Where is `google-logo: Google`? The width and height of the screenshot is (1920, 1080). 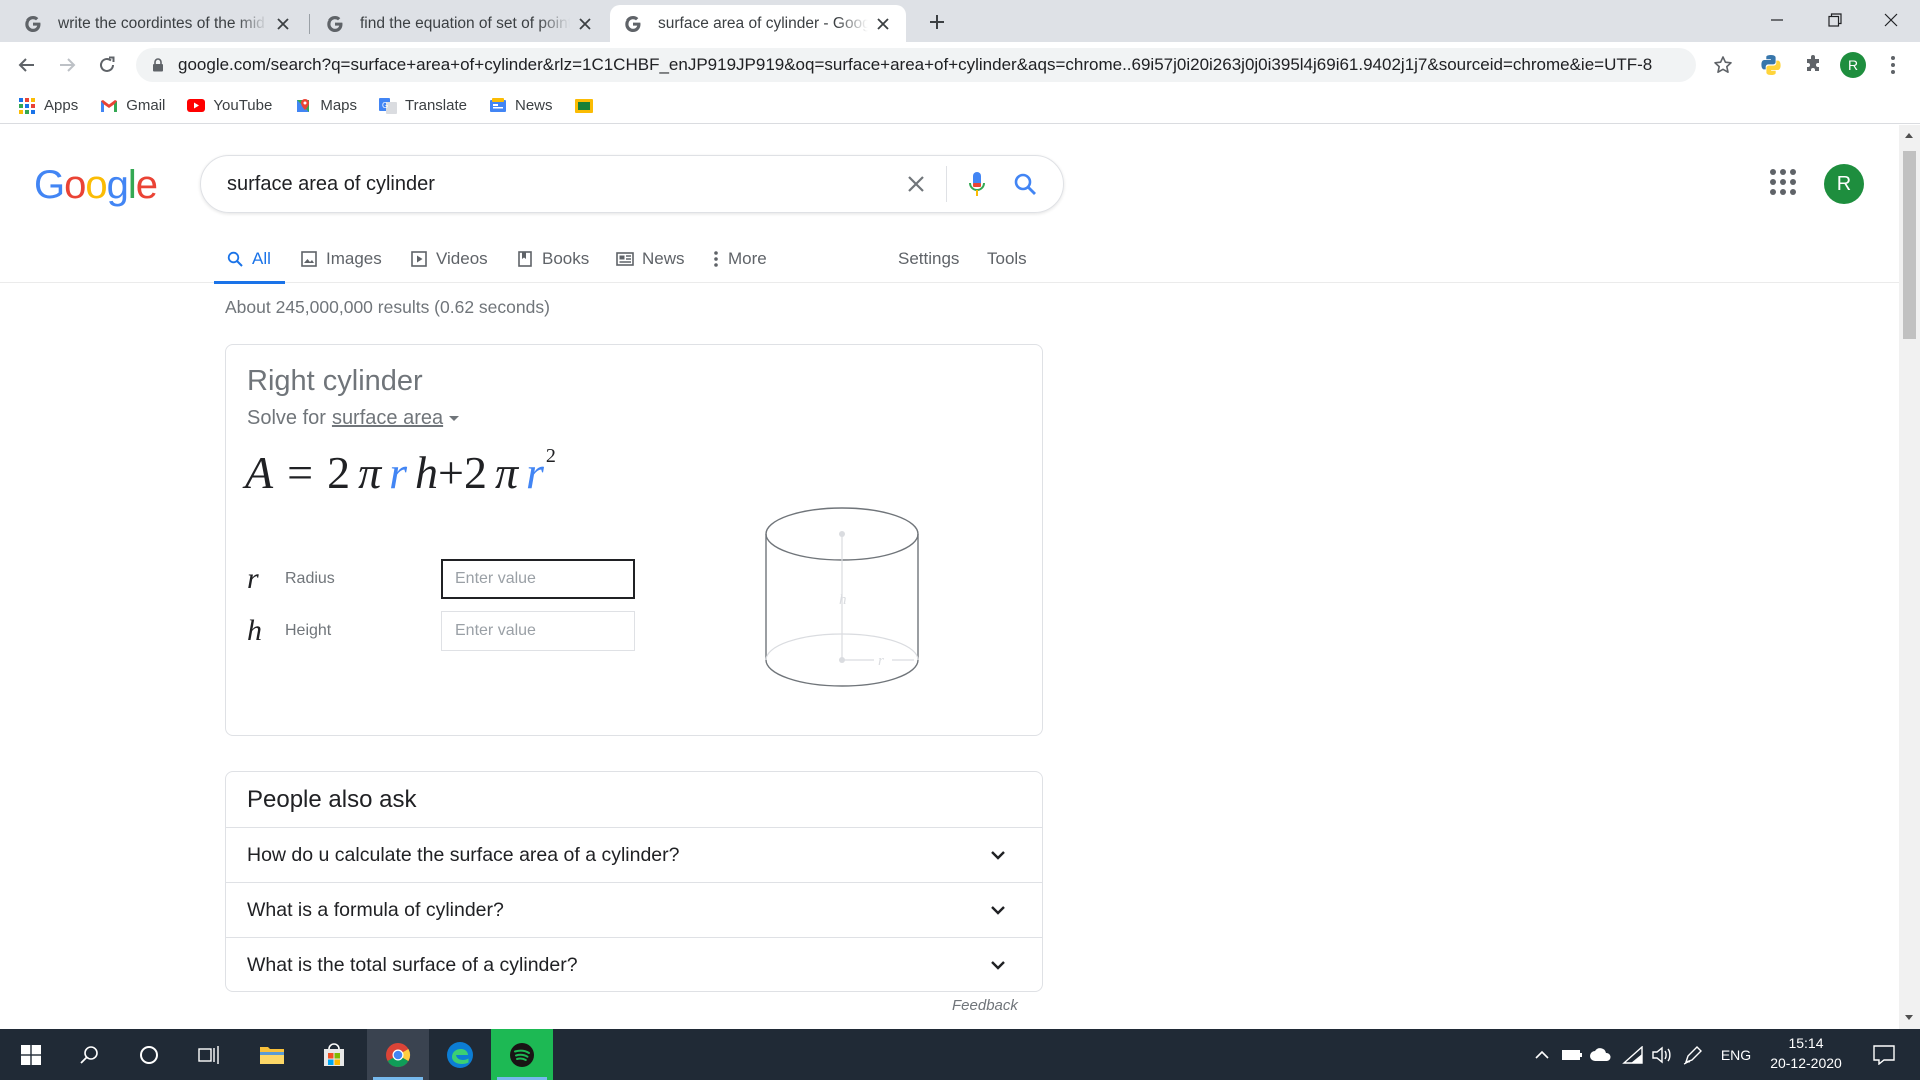
google-logo: Google is located at coordinates (96, 185).